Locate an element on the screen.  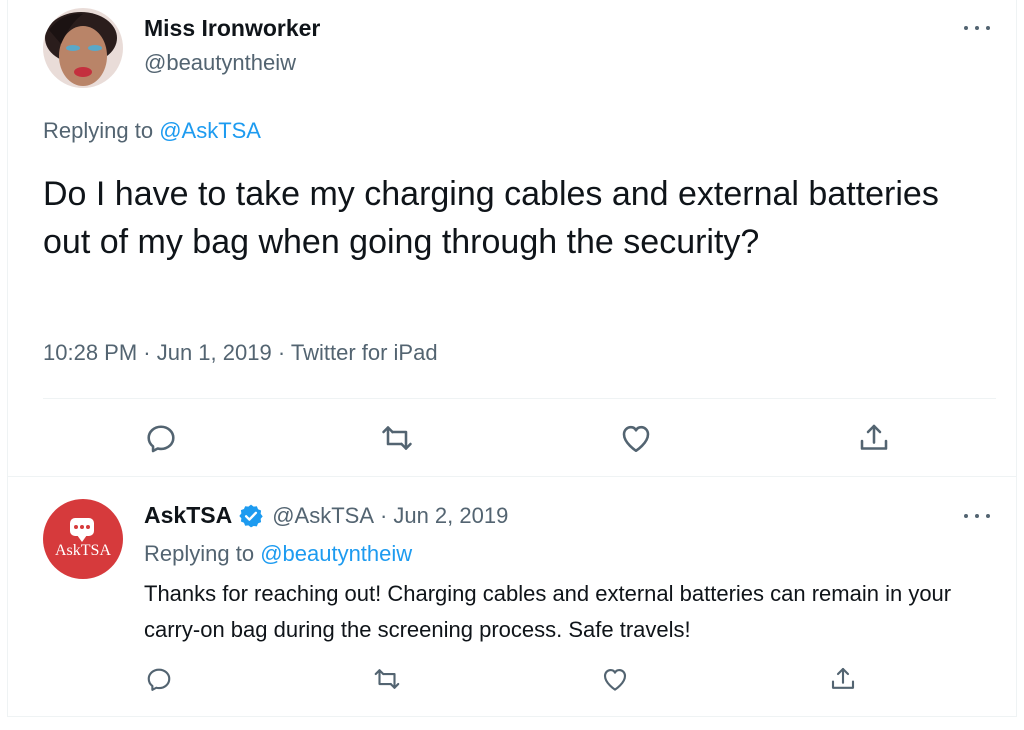
author-handle: @beautyntheiw is located at coordinates (220, 63).